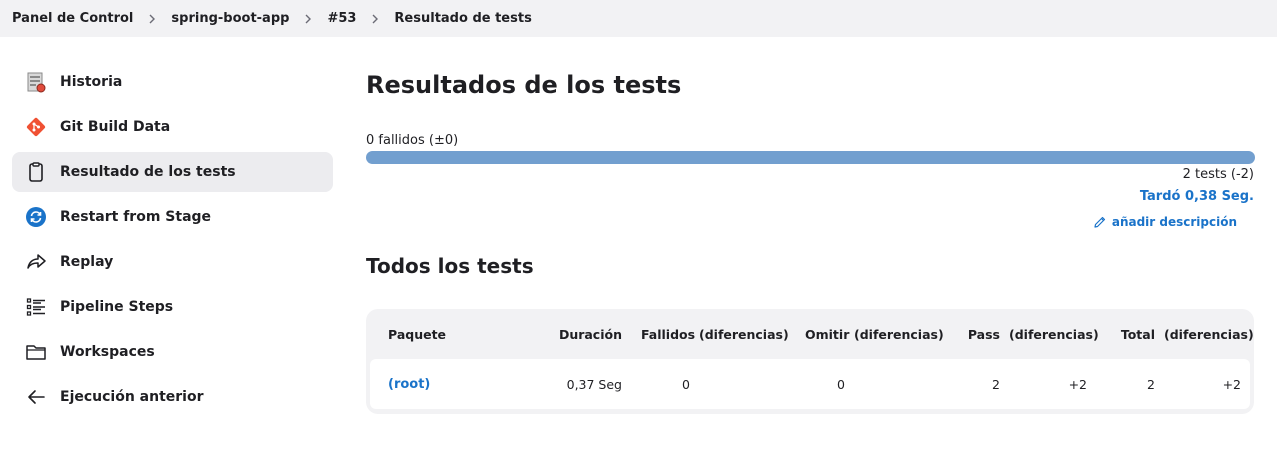  I want to click on page-title: Resultados de los tests, so click(524, 85).